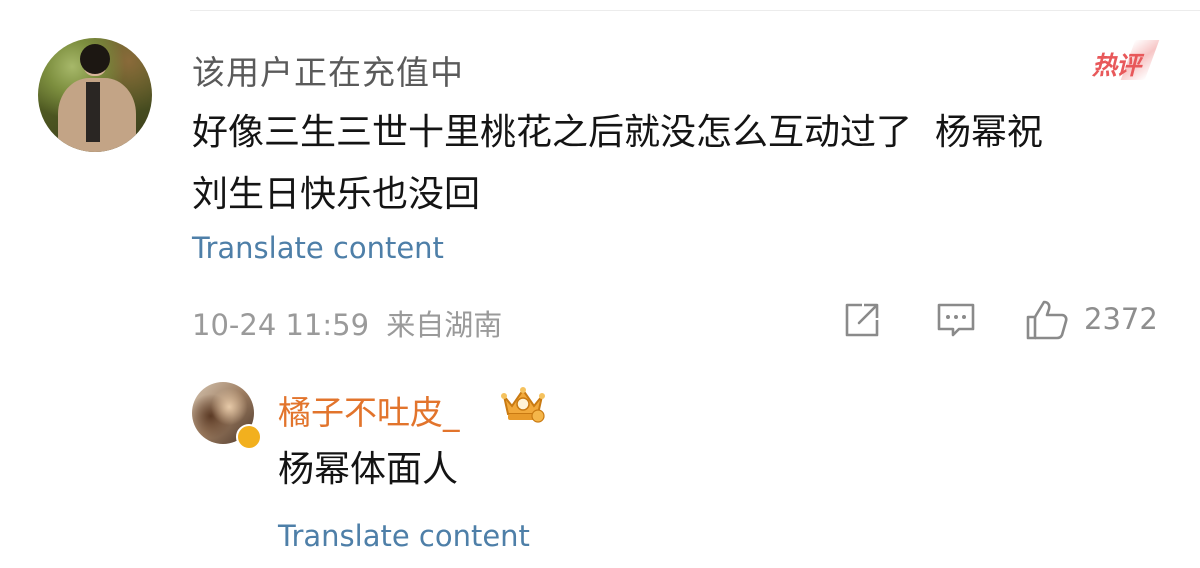  I want to click on crown-badge-icon, so click(523, 404).